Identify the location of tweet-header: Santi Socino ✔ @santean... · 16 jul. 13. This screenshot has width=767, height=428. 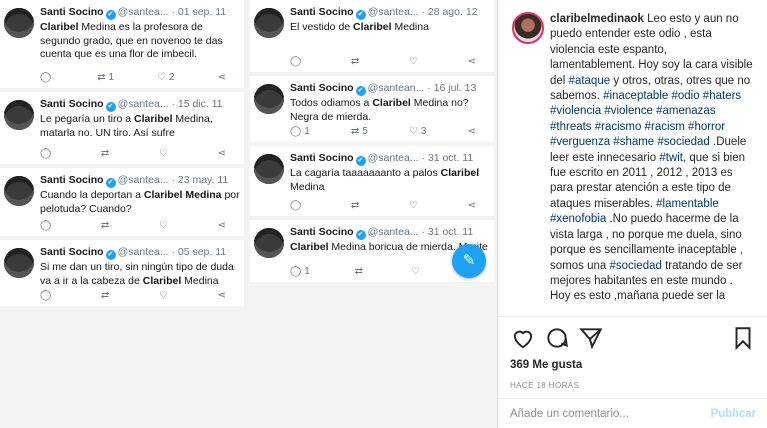
(390, 88).